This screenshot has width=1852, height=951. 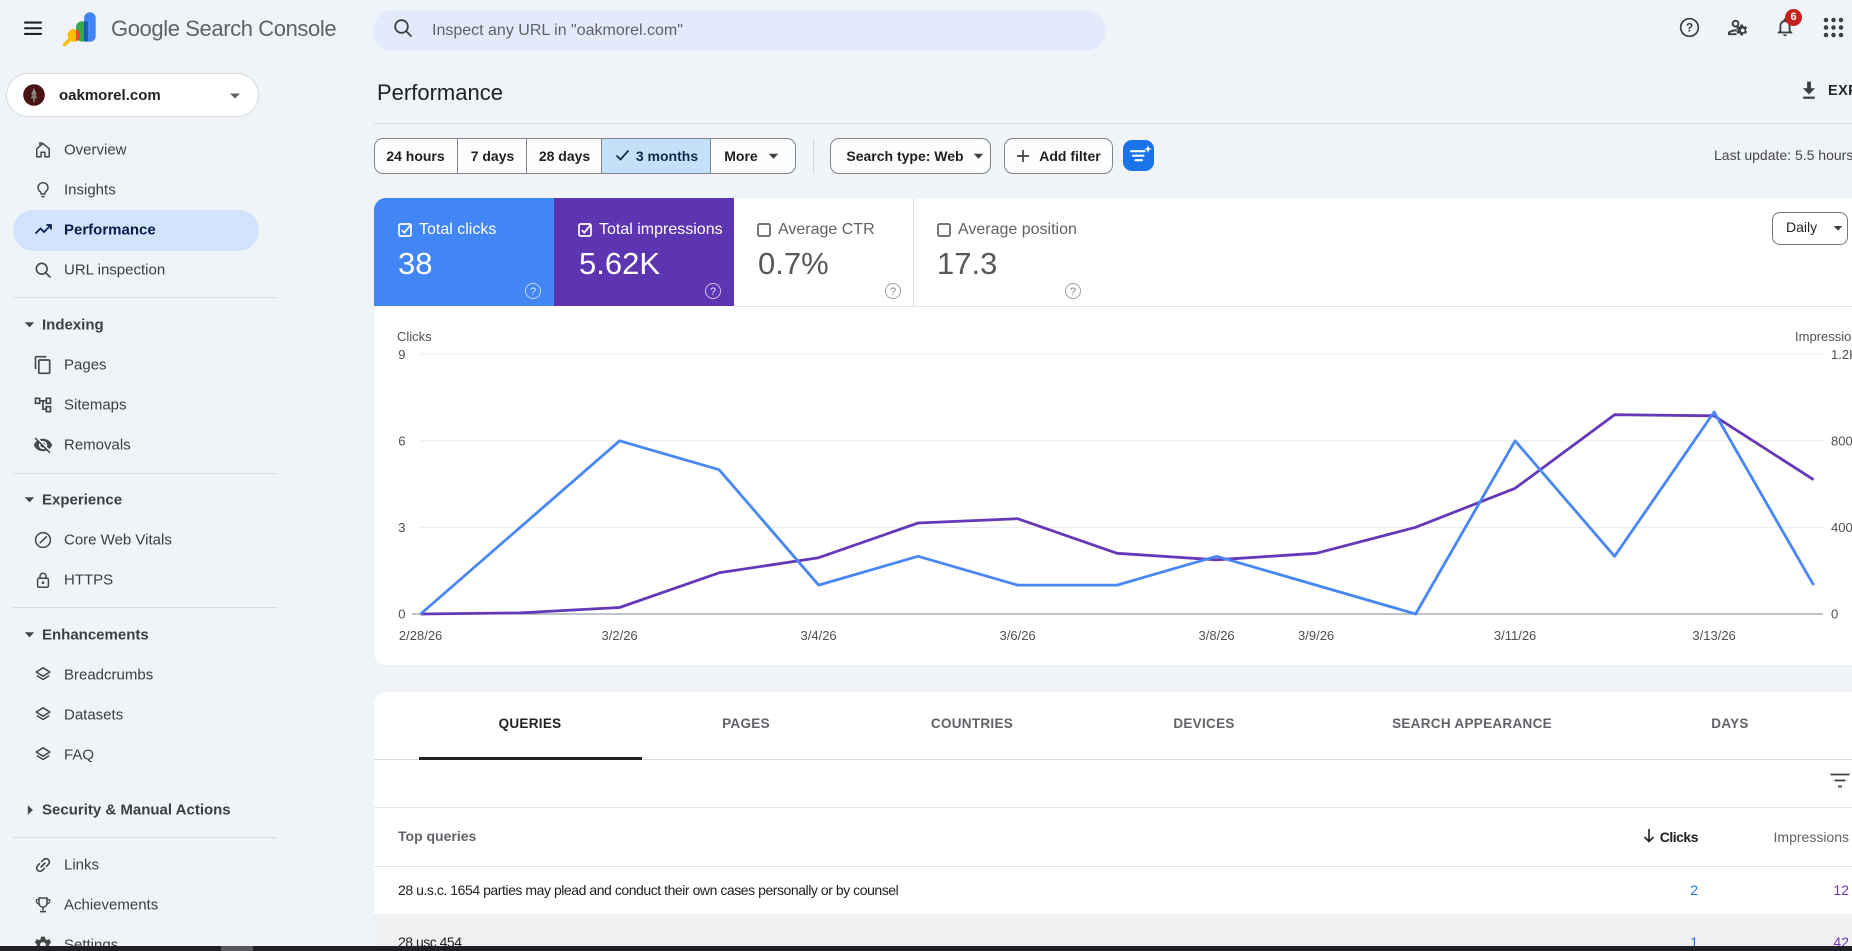 What do you see at coordinates (1713, 635) in the screenshot?
I see `svg-text: 3/13/26` at bounding box center [1713, 635].